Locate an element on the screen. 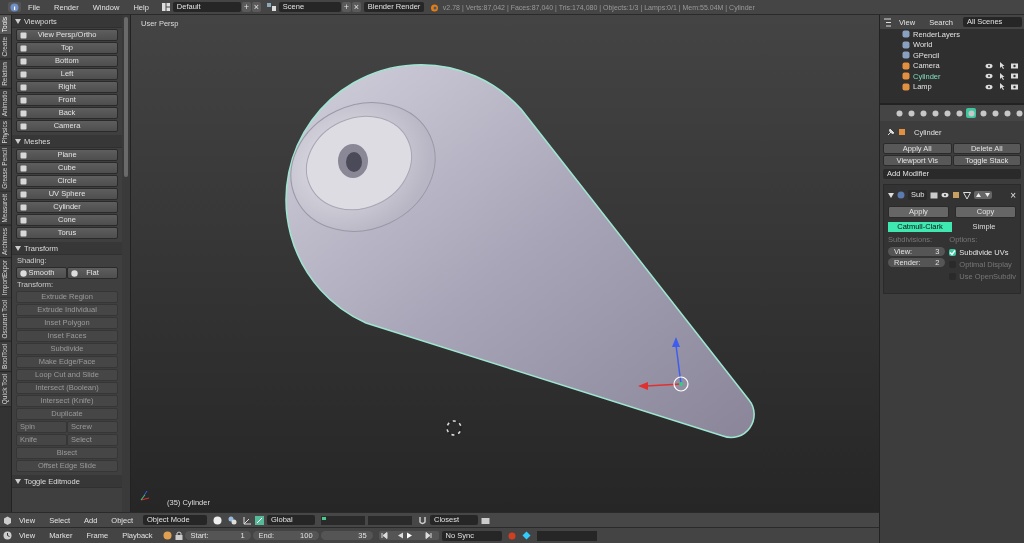 The height and width of the screenshot is (543, 1024). list-icon is located at coordinates (887, 22).